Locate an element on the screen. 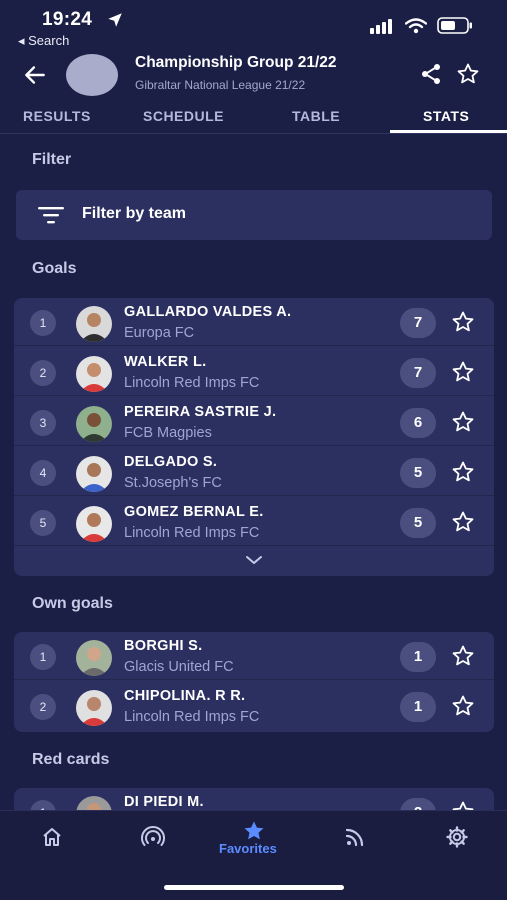 The image size is (507, 900). player-name: DI PIEDI M. is located at coordinates (164, 802).